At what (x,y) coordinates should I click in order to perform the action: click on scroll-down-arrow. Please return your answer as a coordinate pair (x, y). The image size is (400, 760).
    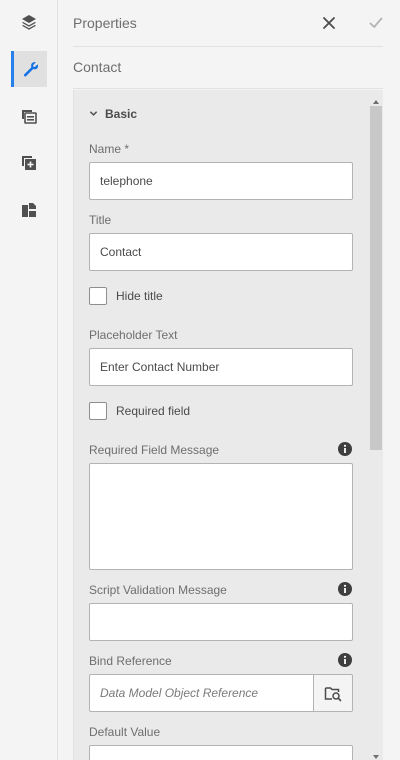
    Looking at the image, I should click on (376, 754).